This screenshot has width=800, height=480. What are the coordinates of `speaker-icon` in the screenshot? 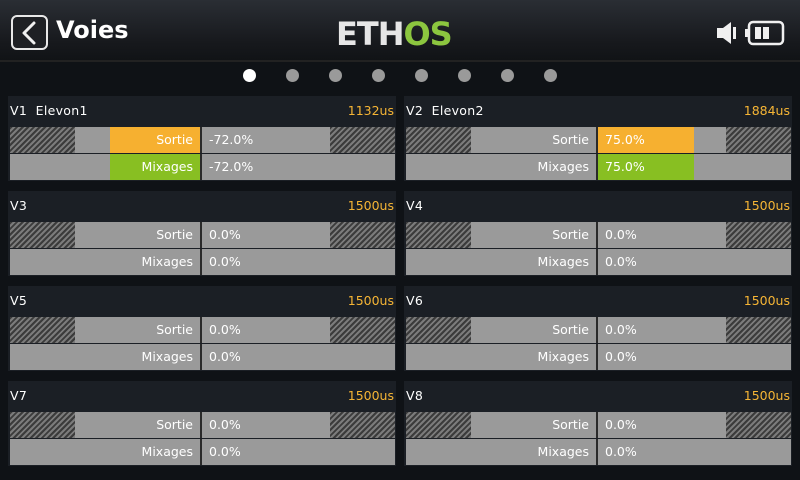 It's located at (727, 33).